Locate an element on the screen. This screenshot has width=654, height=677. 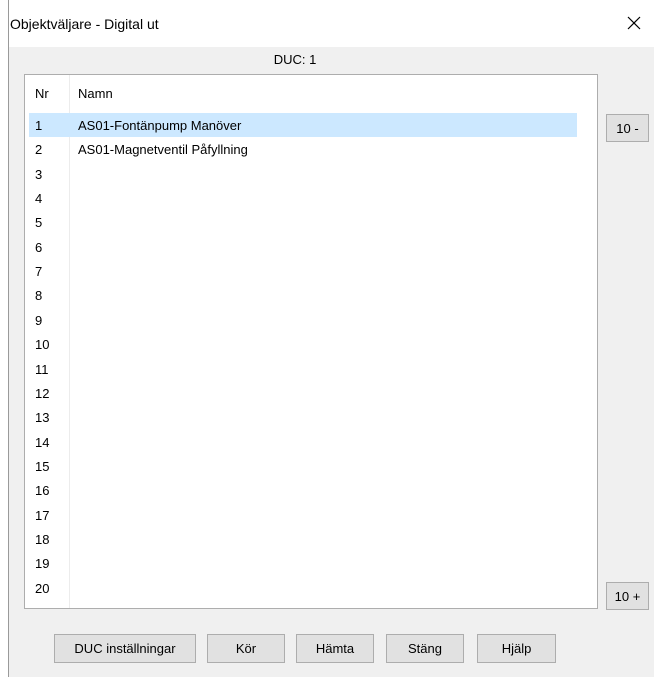
row-number: 20 is located at coordinates (42, 588).